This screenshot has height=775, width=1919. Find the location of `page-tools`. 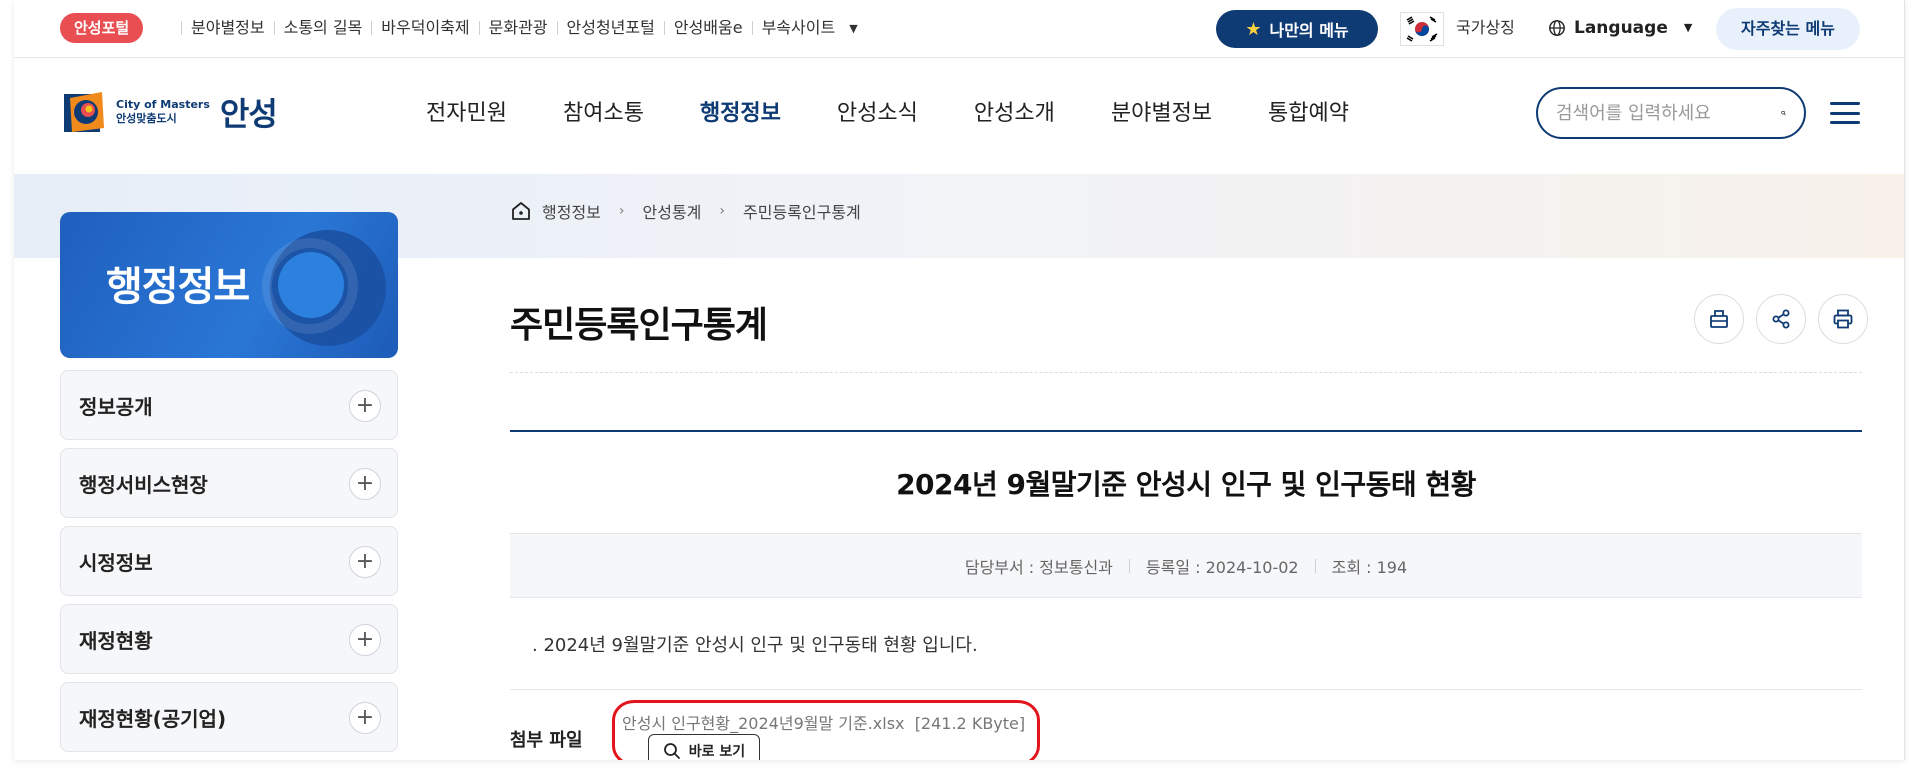

page-tools is located at coordinates (1781, 319).